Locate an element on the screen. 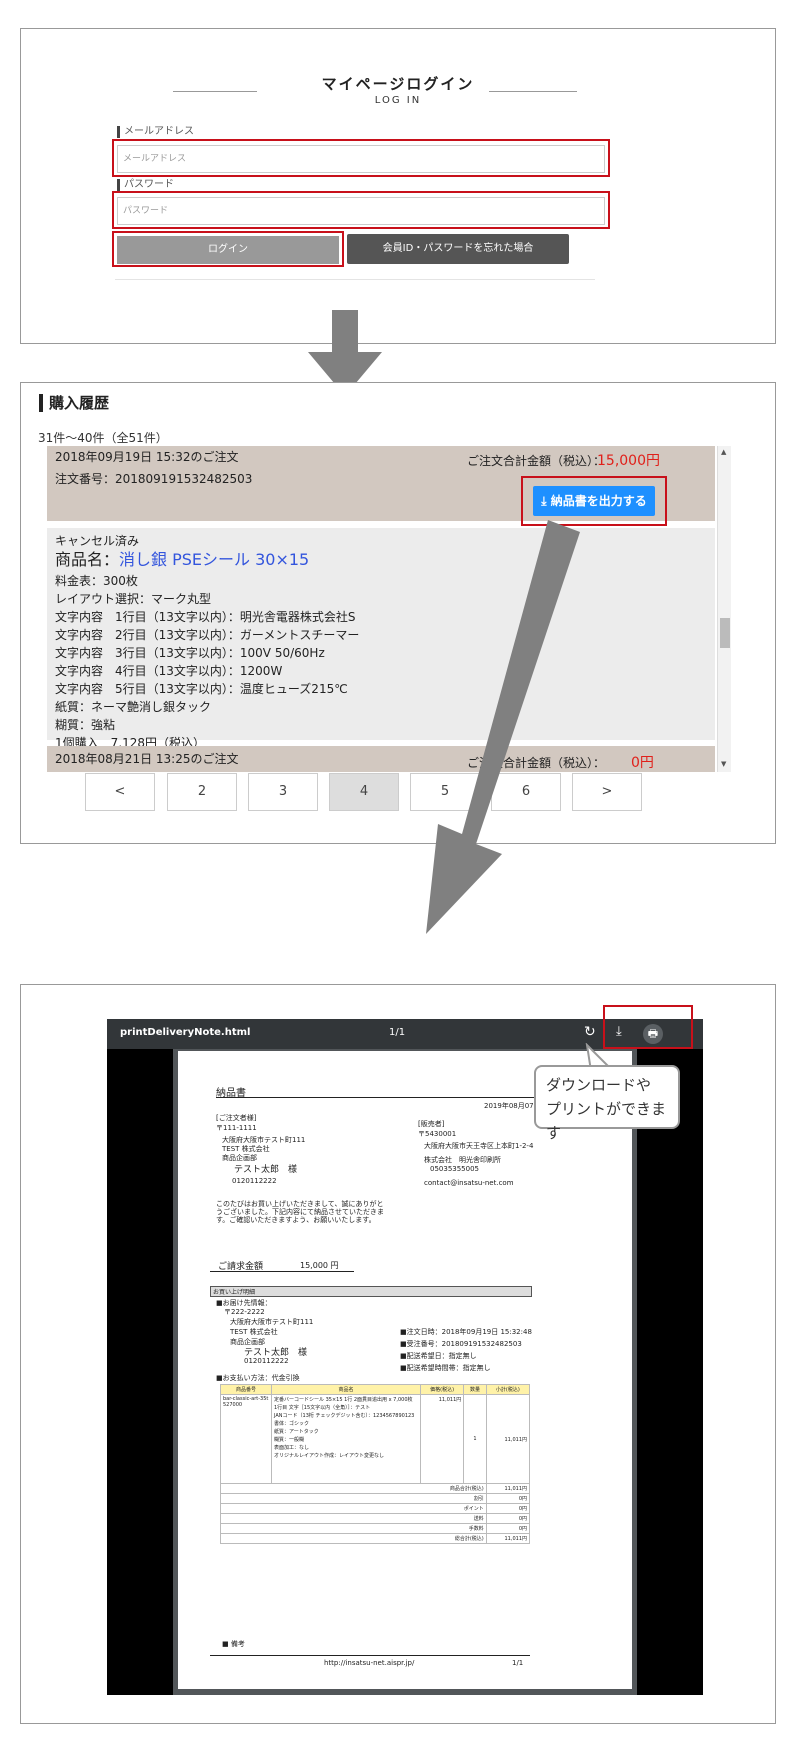 The image size is (800, 1742). remarks-label: ■ 備考 is located at coordinates (233, 1644).